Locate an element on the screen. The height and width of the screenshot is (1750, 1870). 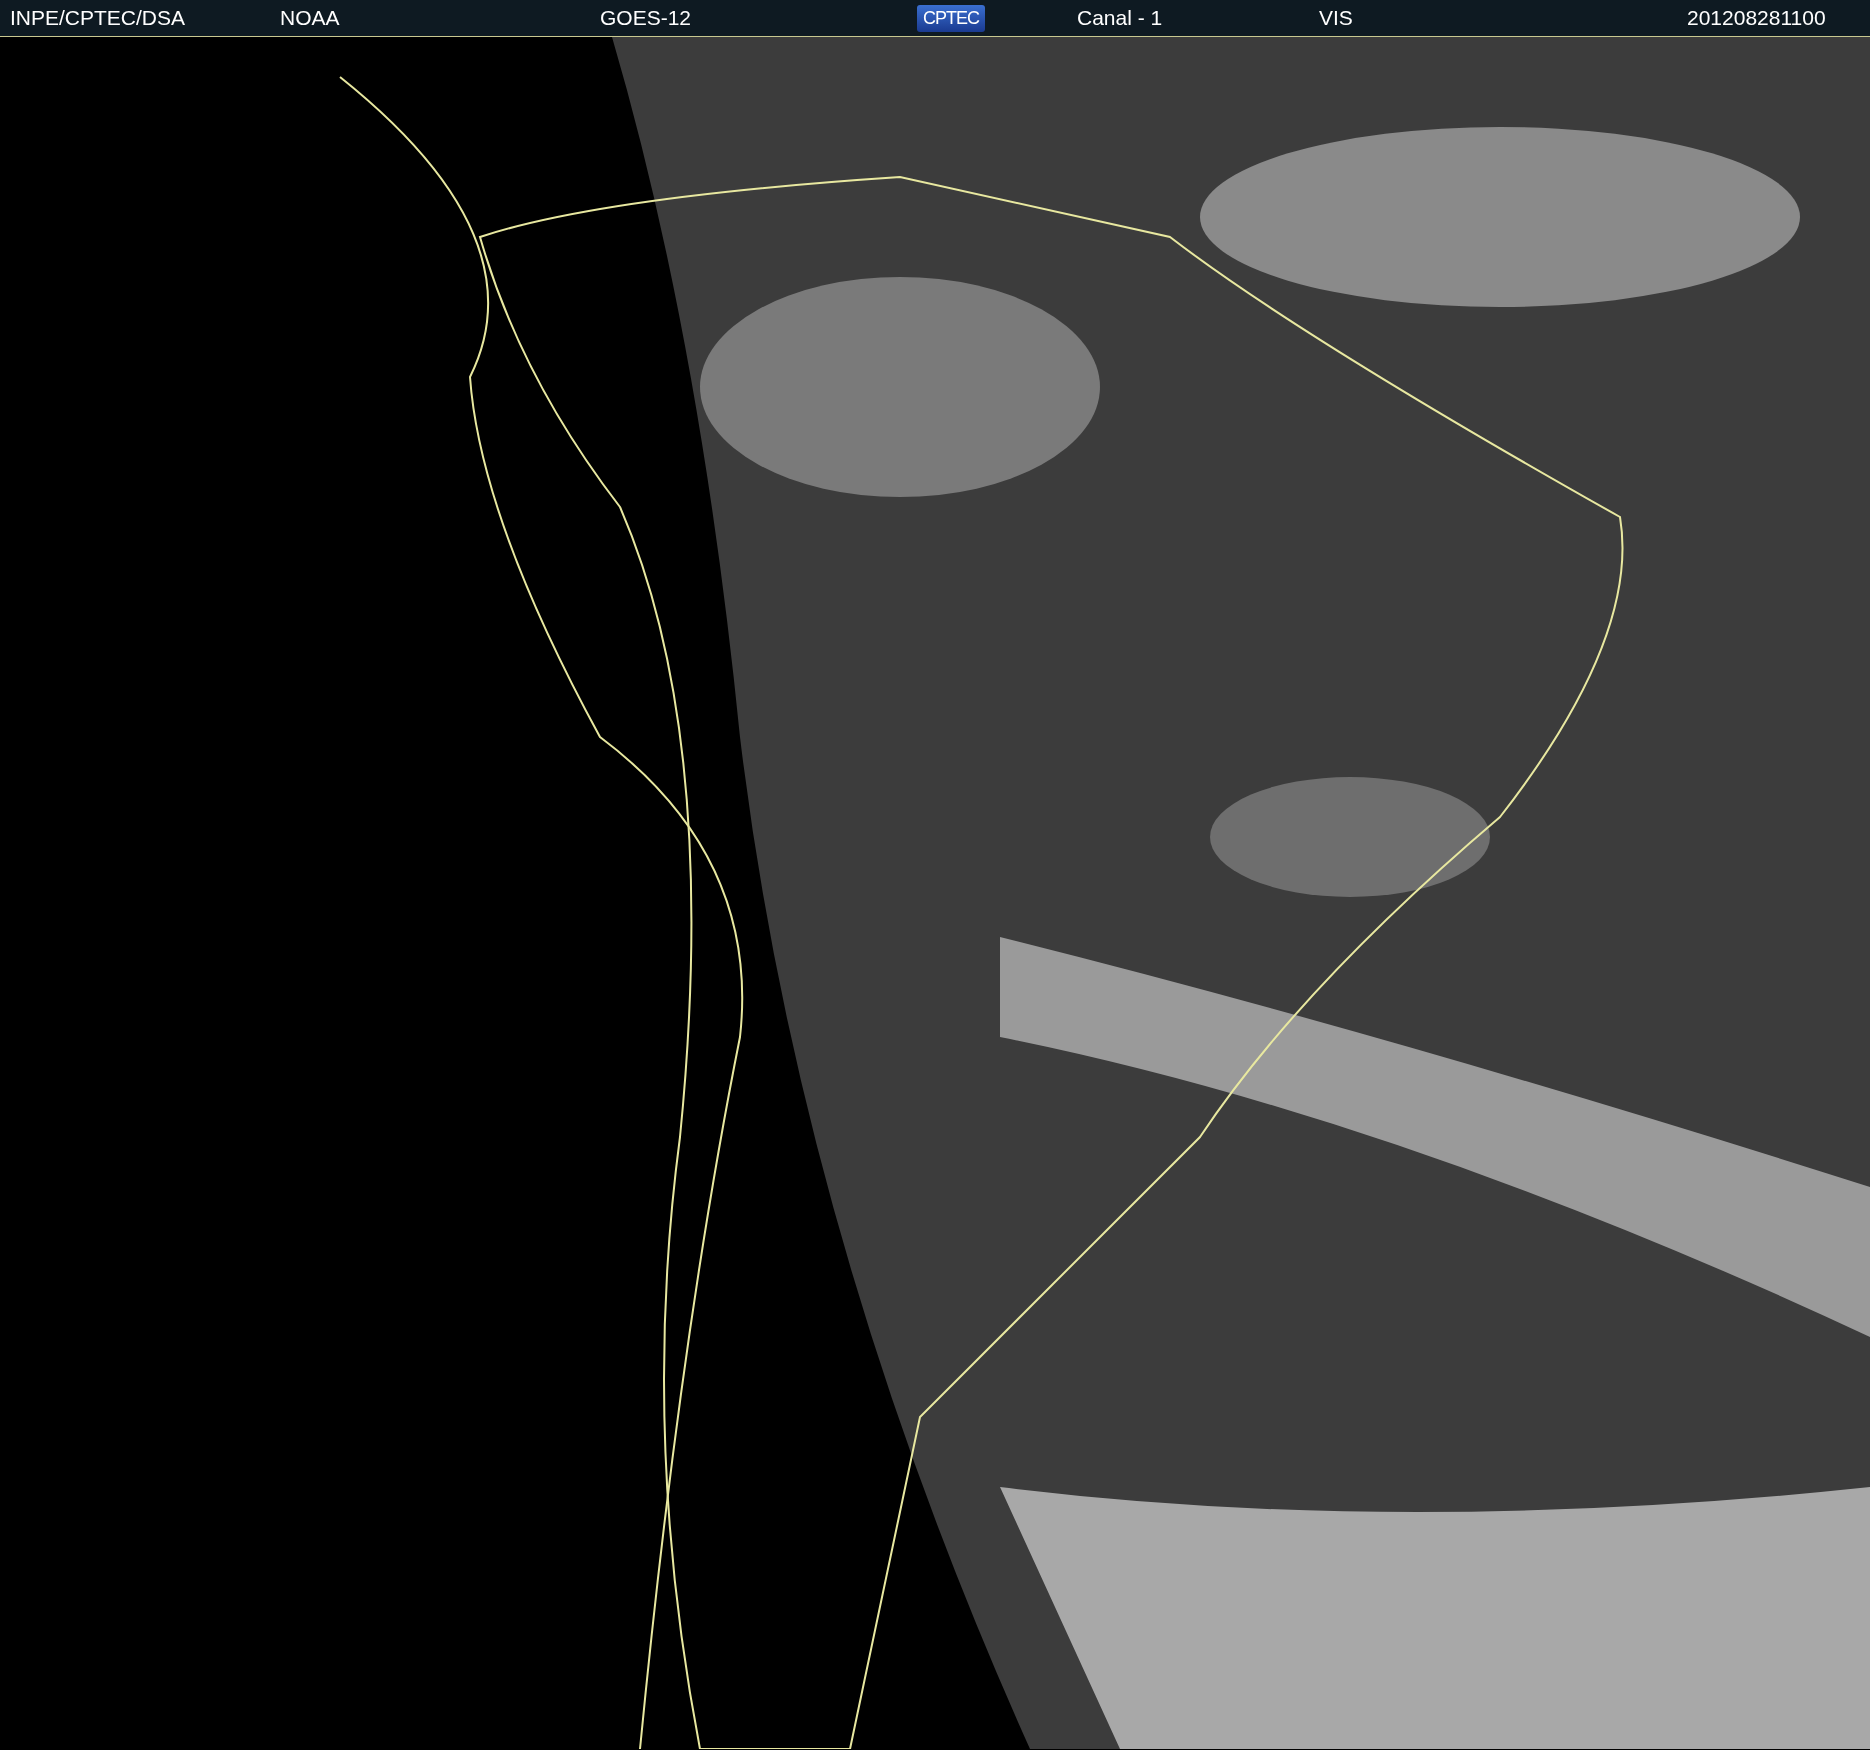
band-label: VIS is located at coordinates (1336, 18).